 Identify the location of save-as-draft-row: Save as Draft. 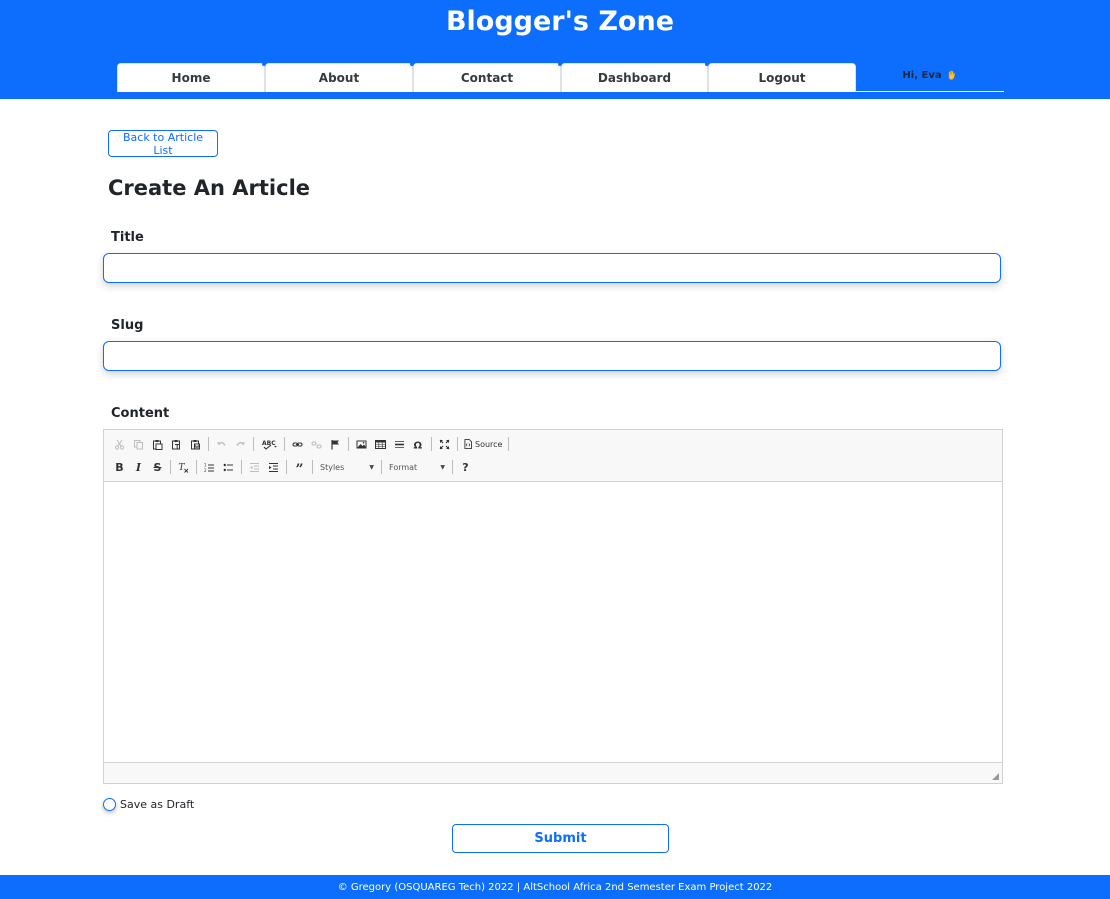
(148, 804).